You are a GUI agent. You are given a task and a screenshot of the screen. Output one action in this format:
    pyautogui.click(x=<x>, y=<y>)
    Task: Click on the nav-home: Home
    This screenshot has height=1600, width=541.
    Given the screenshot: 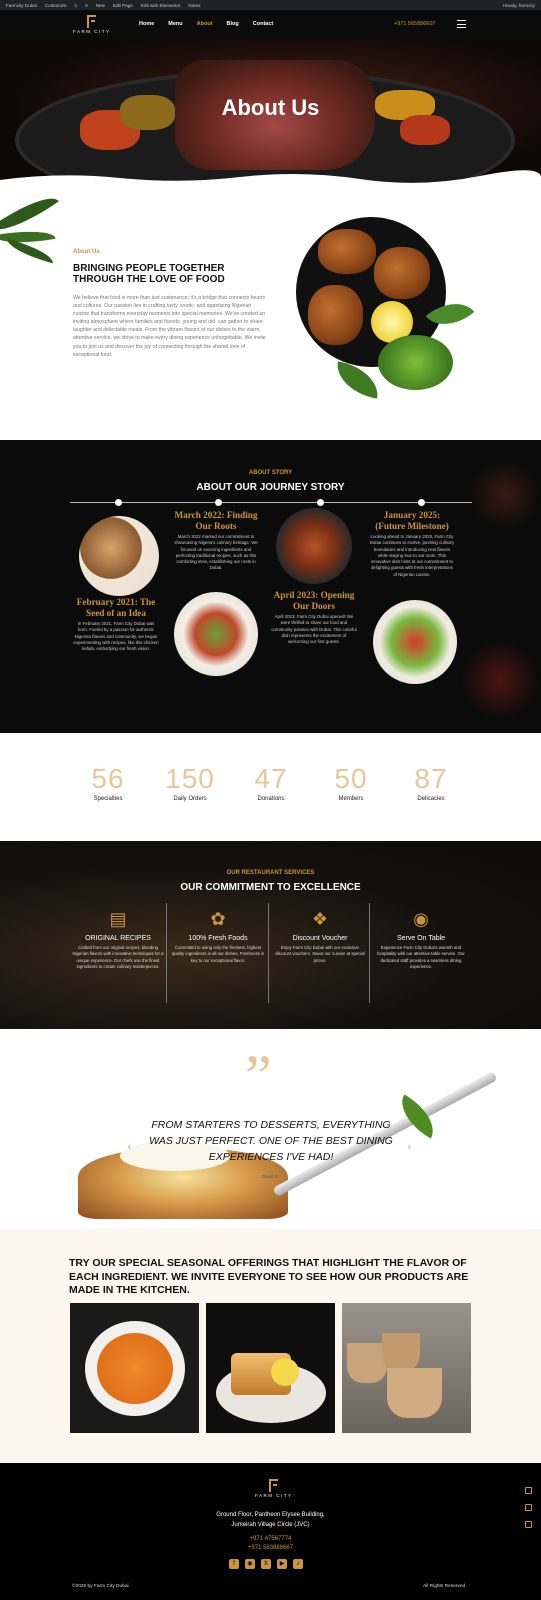 What is the action you would take?
    pyautogui.click(x=146, y=24)
    